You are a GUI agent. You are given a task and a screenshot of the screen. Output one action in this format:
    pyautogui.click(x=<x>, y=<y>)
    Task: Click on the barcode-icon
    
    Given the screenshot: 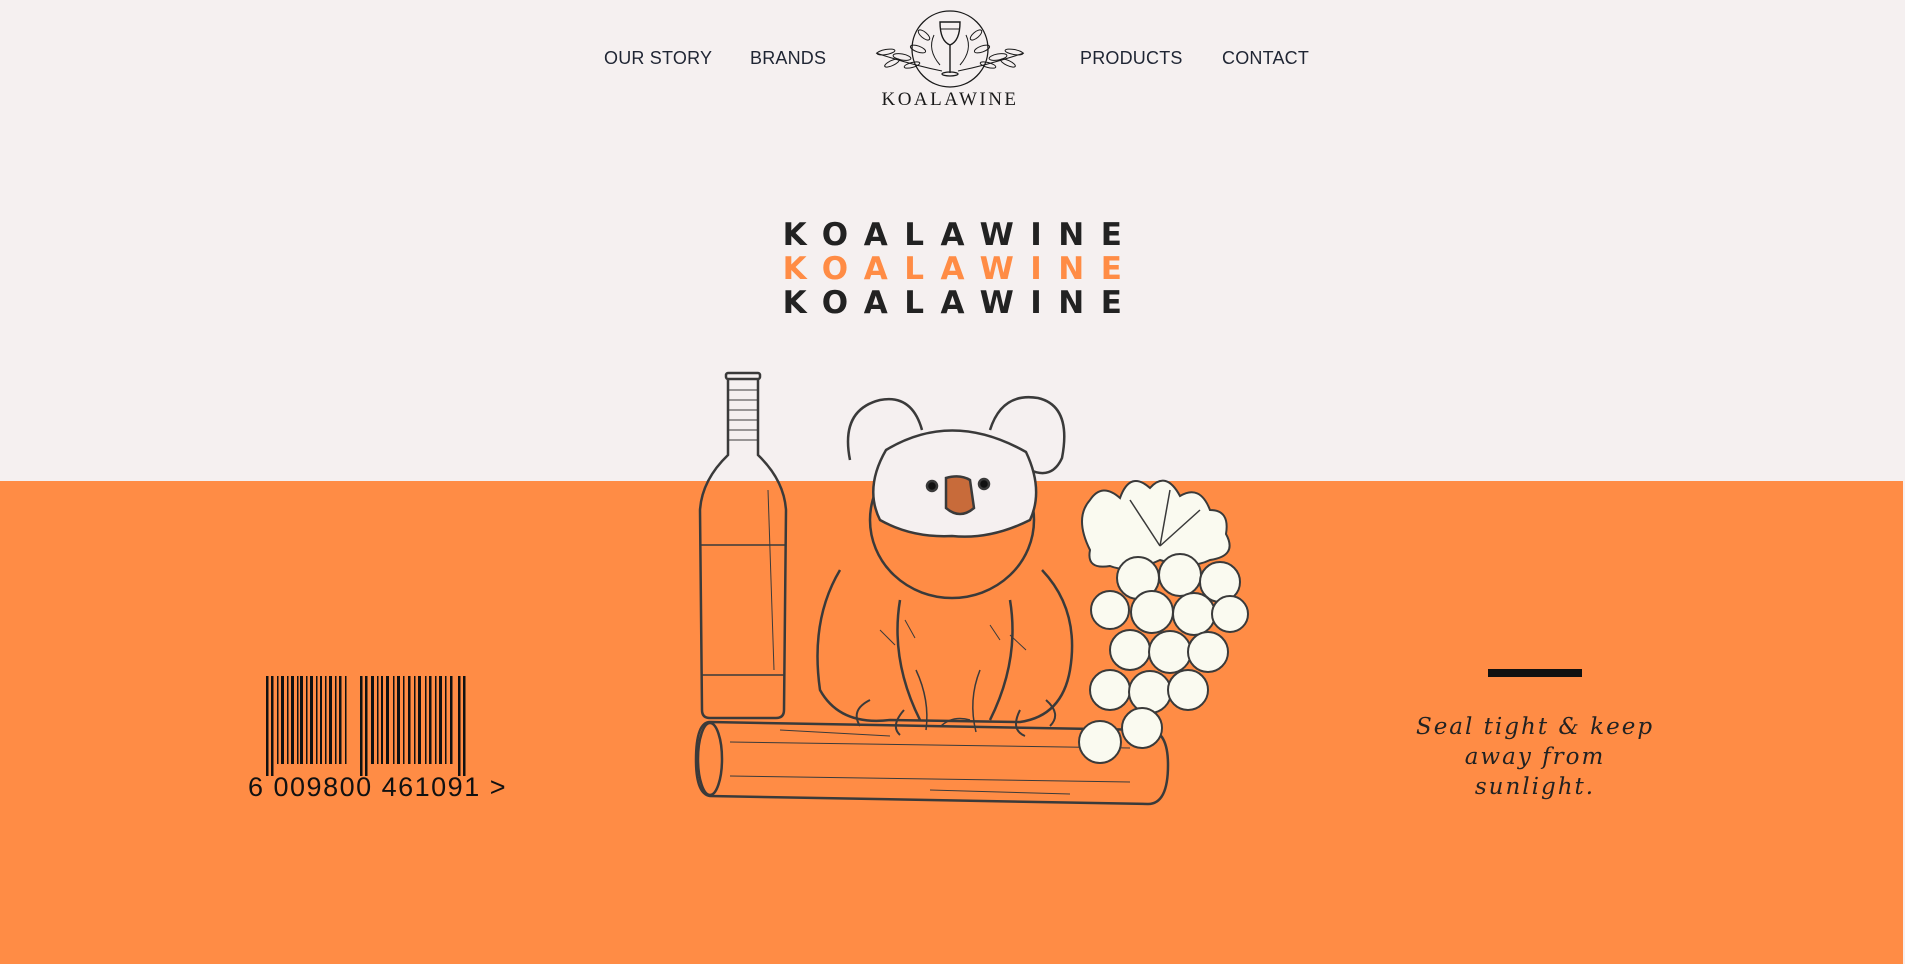 What is the action you would take?
    pyautogui.click(x=366, y=726)
    